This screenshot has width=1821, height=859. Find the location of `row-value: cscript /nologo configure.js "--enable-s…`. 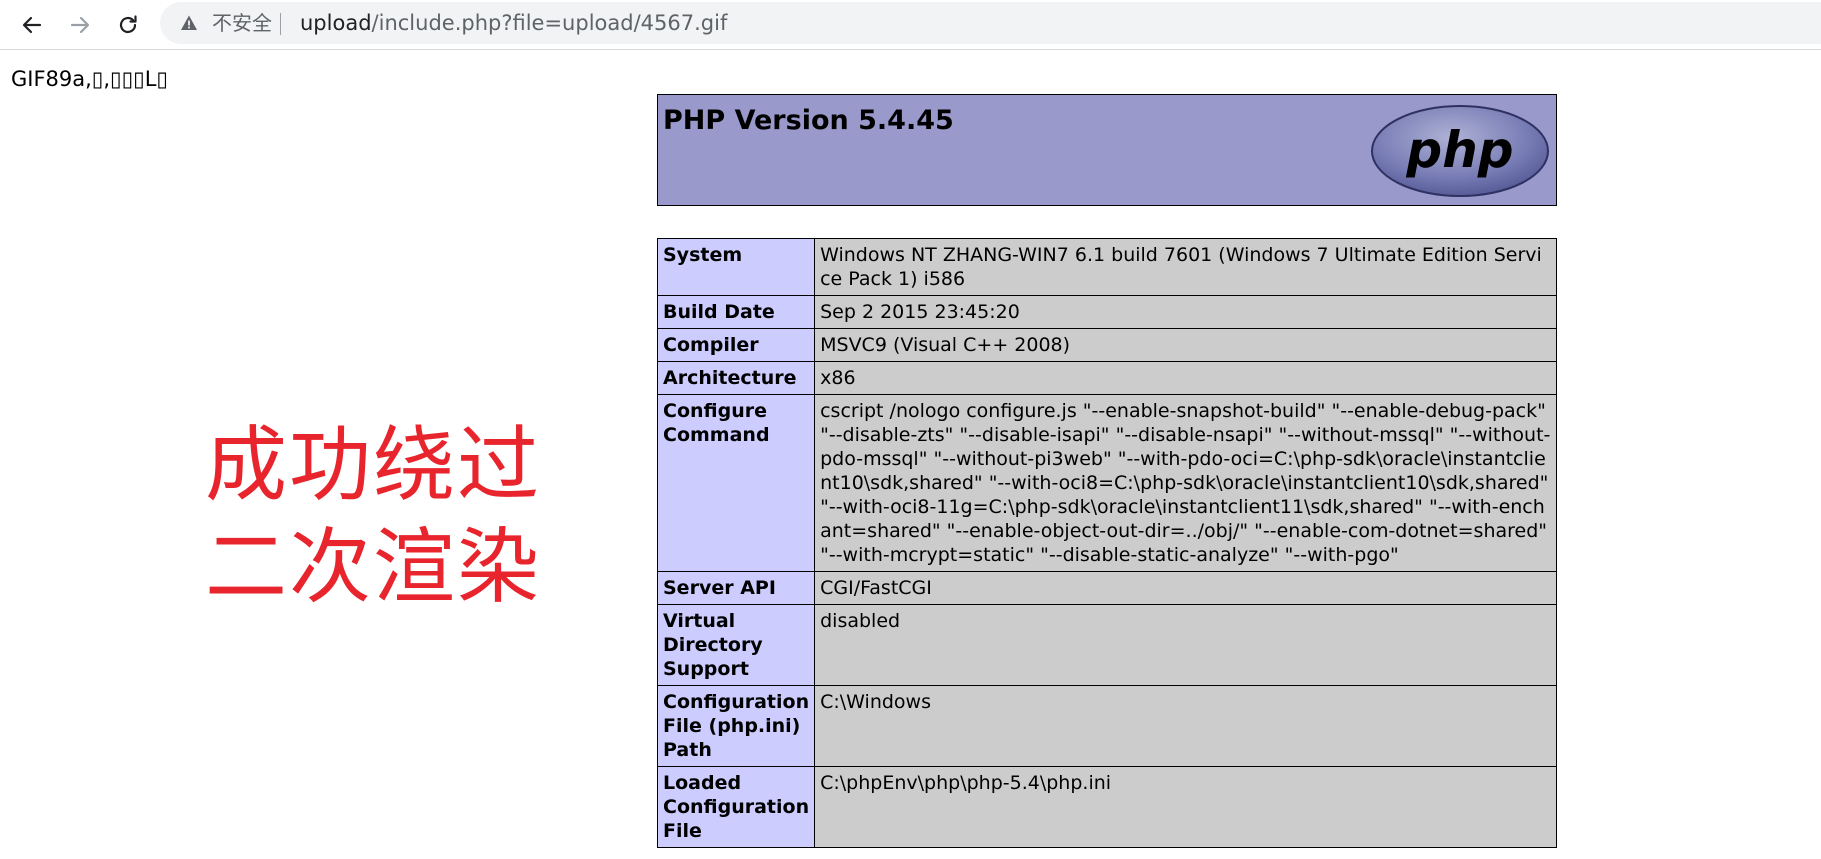

row-value: cscript /nologo configure.js "--enable-s… is located at coordinates (1185, 483).